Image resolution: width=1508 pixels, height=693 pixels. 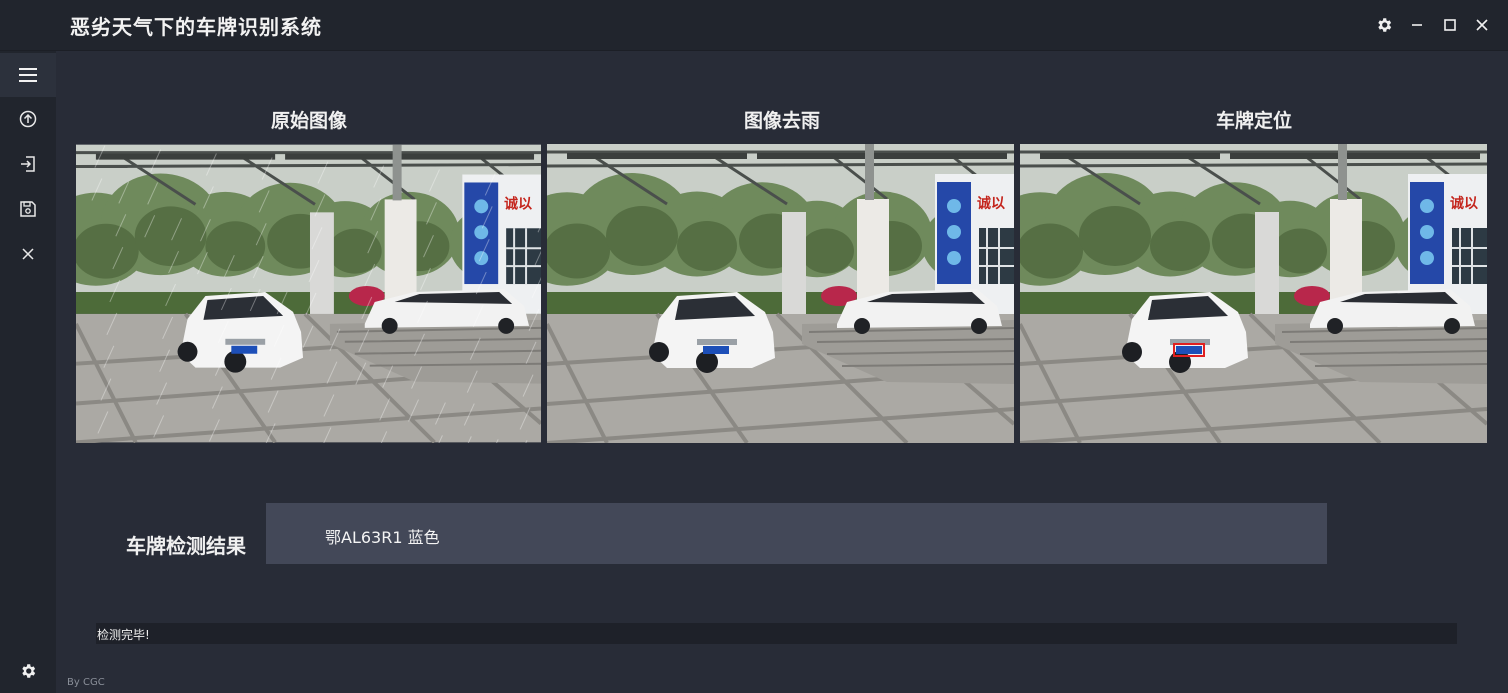 I want to click on import-icon, so click(x=28, y=164).